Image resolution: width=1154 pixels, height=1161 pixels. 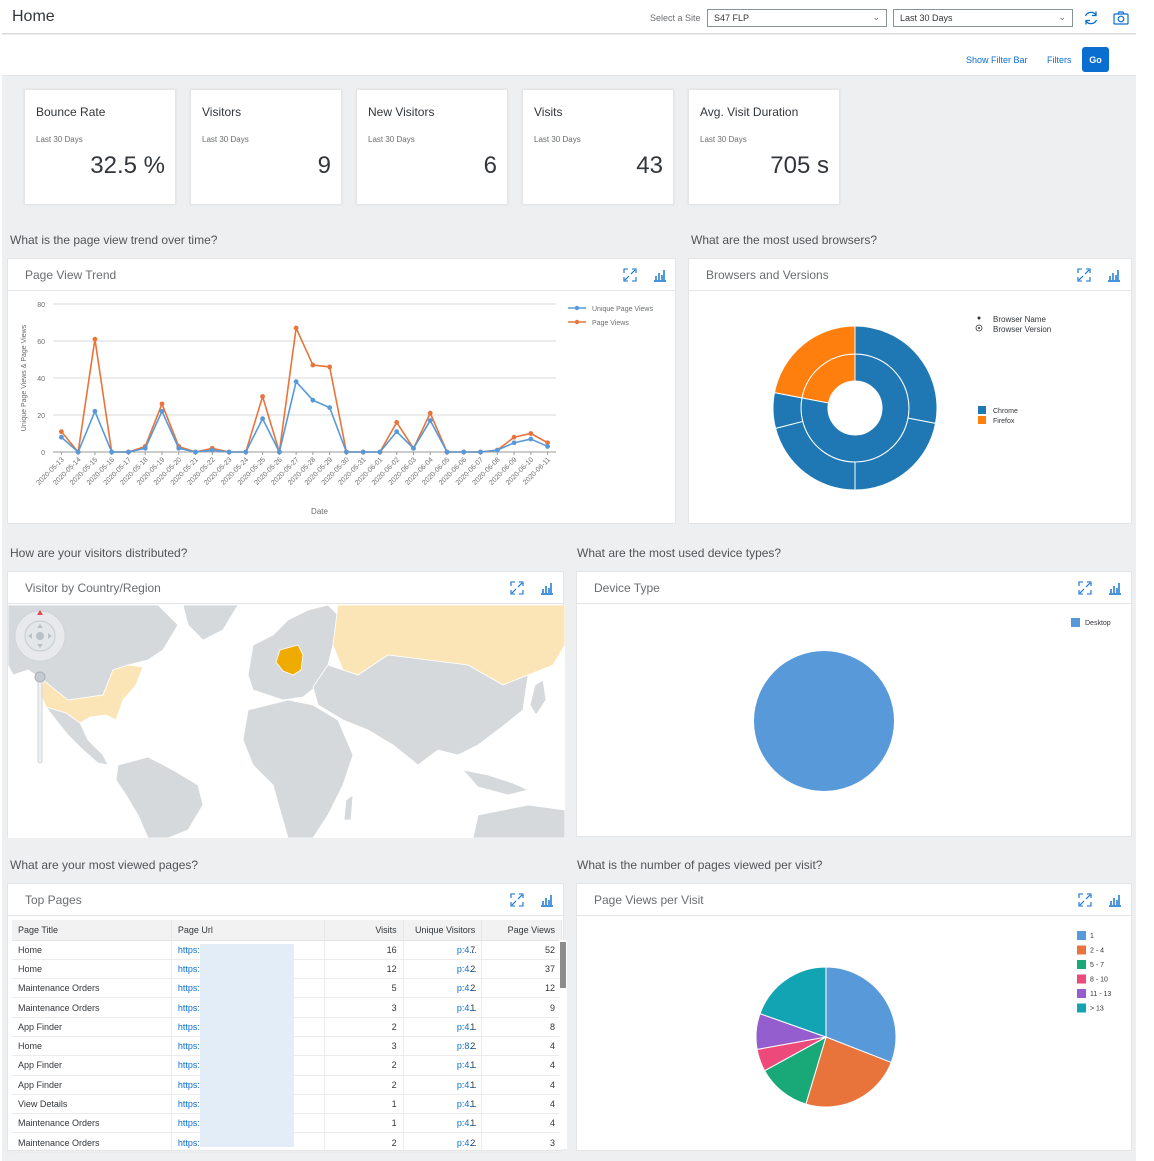 What do you see at coordinates (997, 60) in the screenshot?
I see `show-filter-bar-button: Show Filter Bar` at bounding box center [997, 60].